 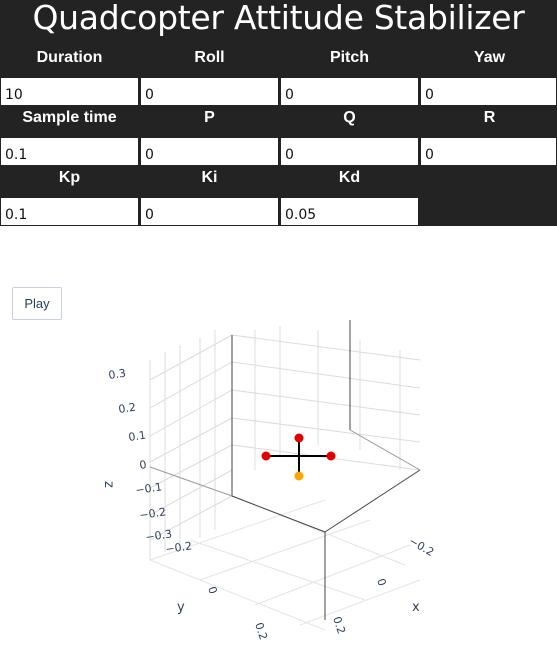 I want to click on quadcopter-model, so click(x=298, y=457).